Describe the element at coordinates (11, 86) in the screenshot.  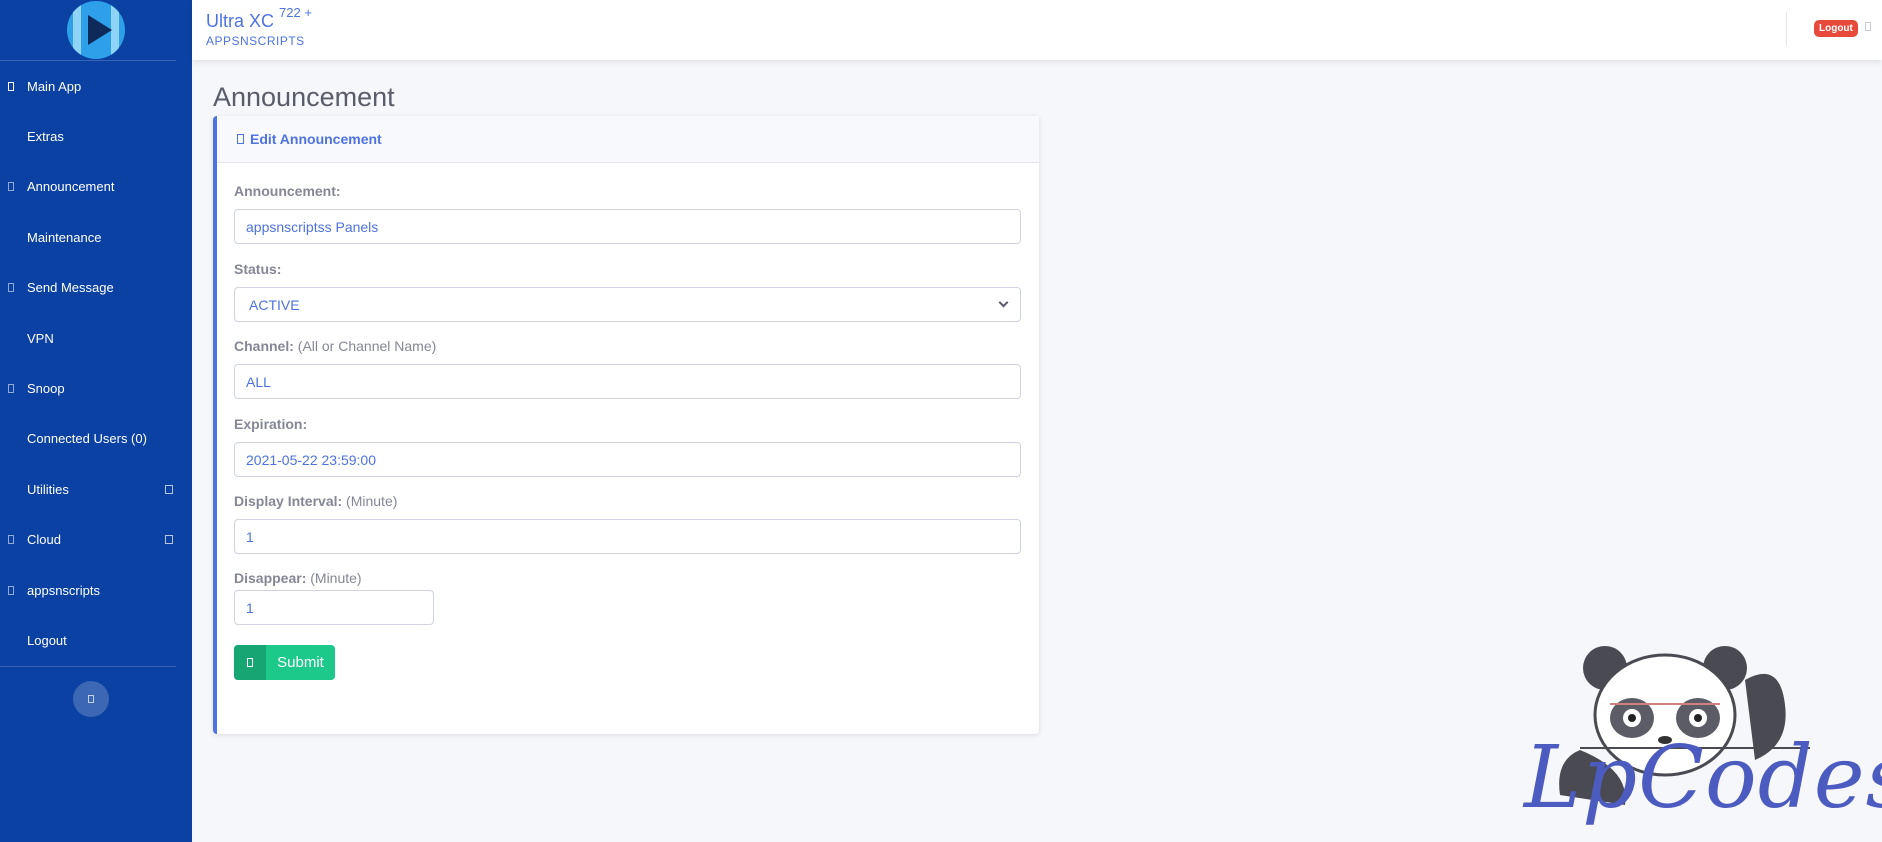
I see `list-icon` at that location.